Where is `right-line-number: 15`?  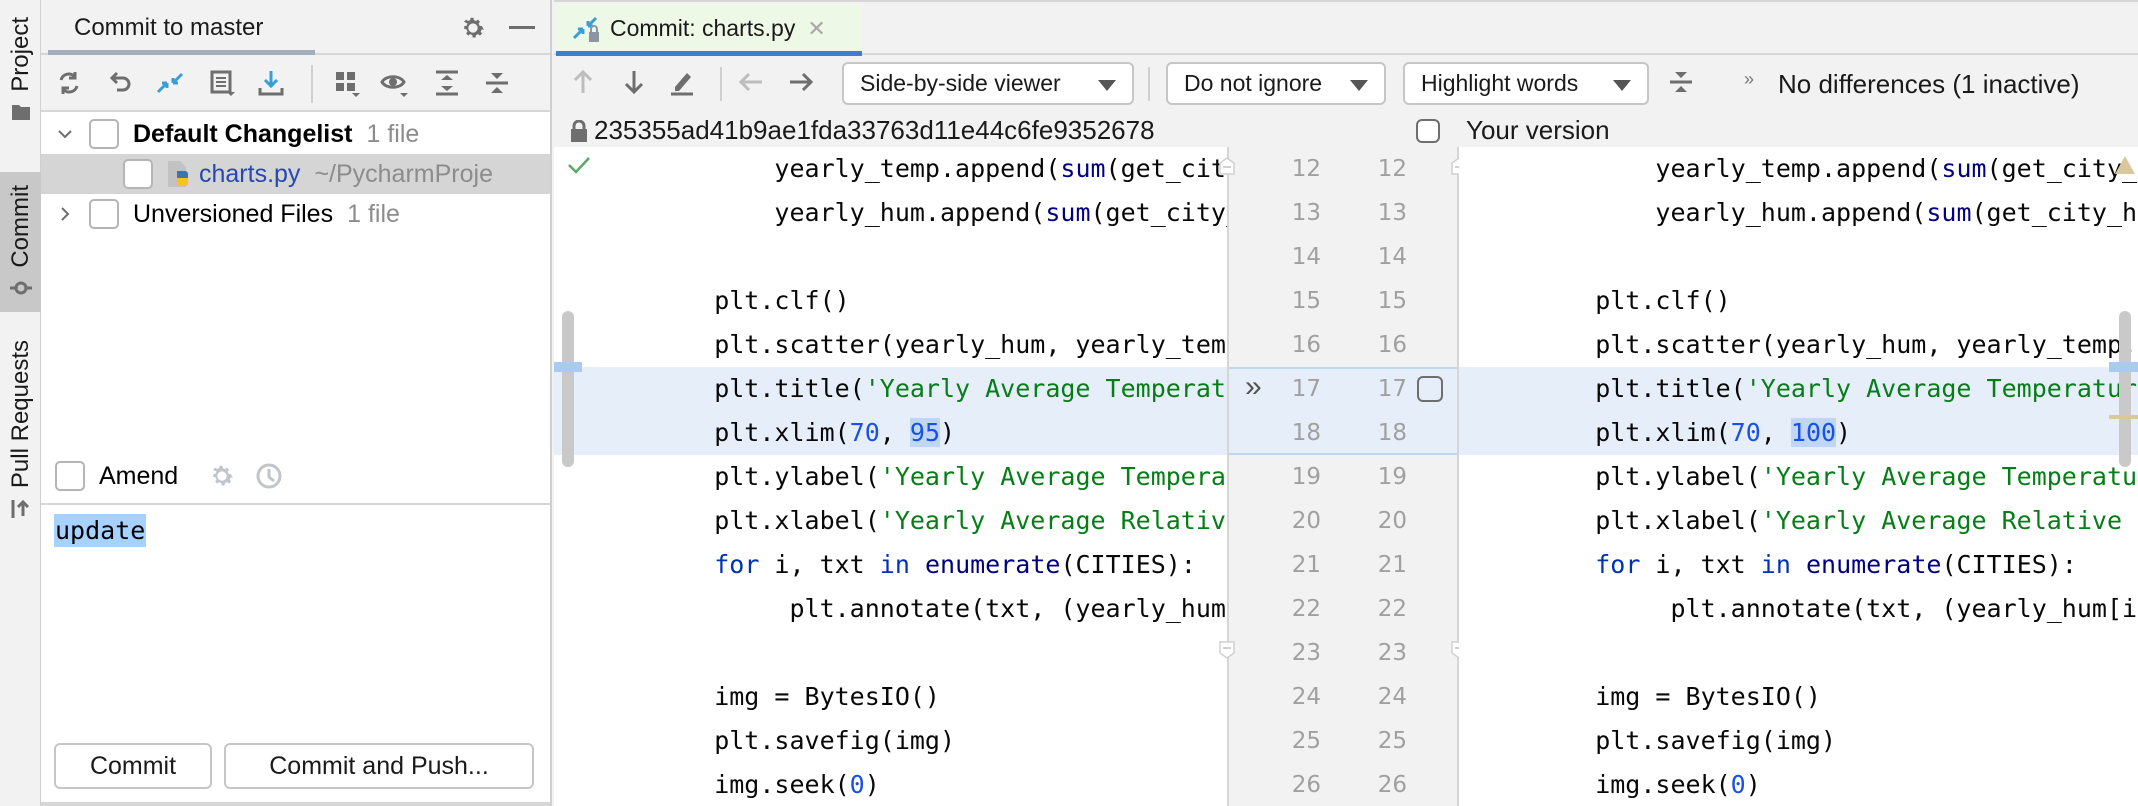 right-line-number: 15 is located at coordinates (1392, 301).